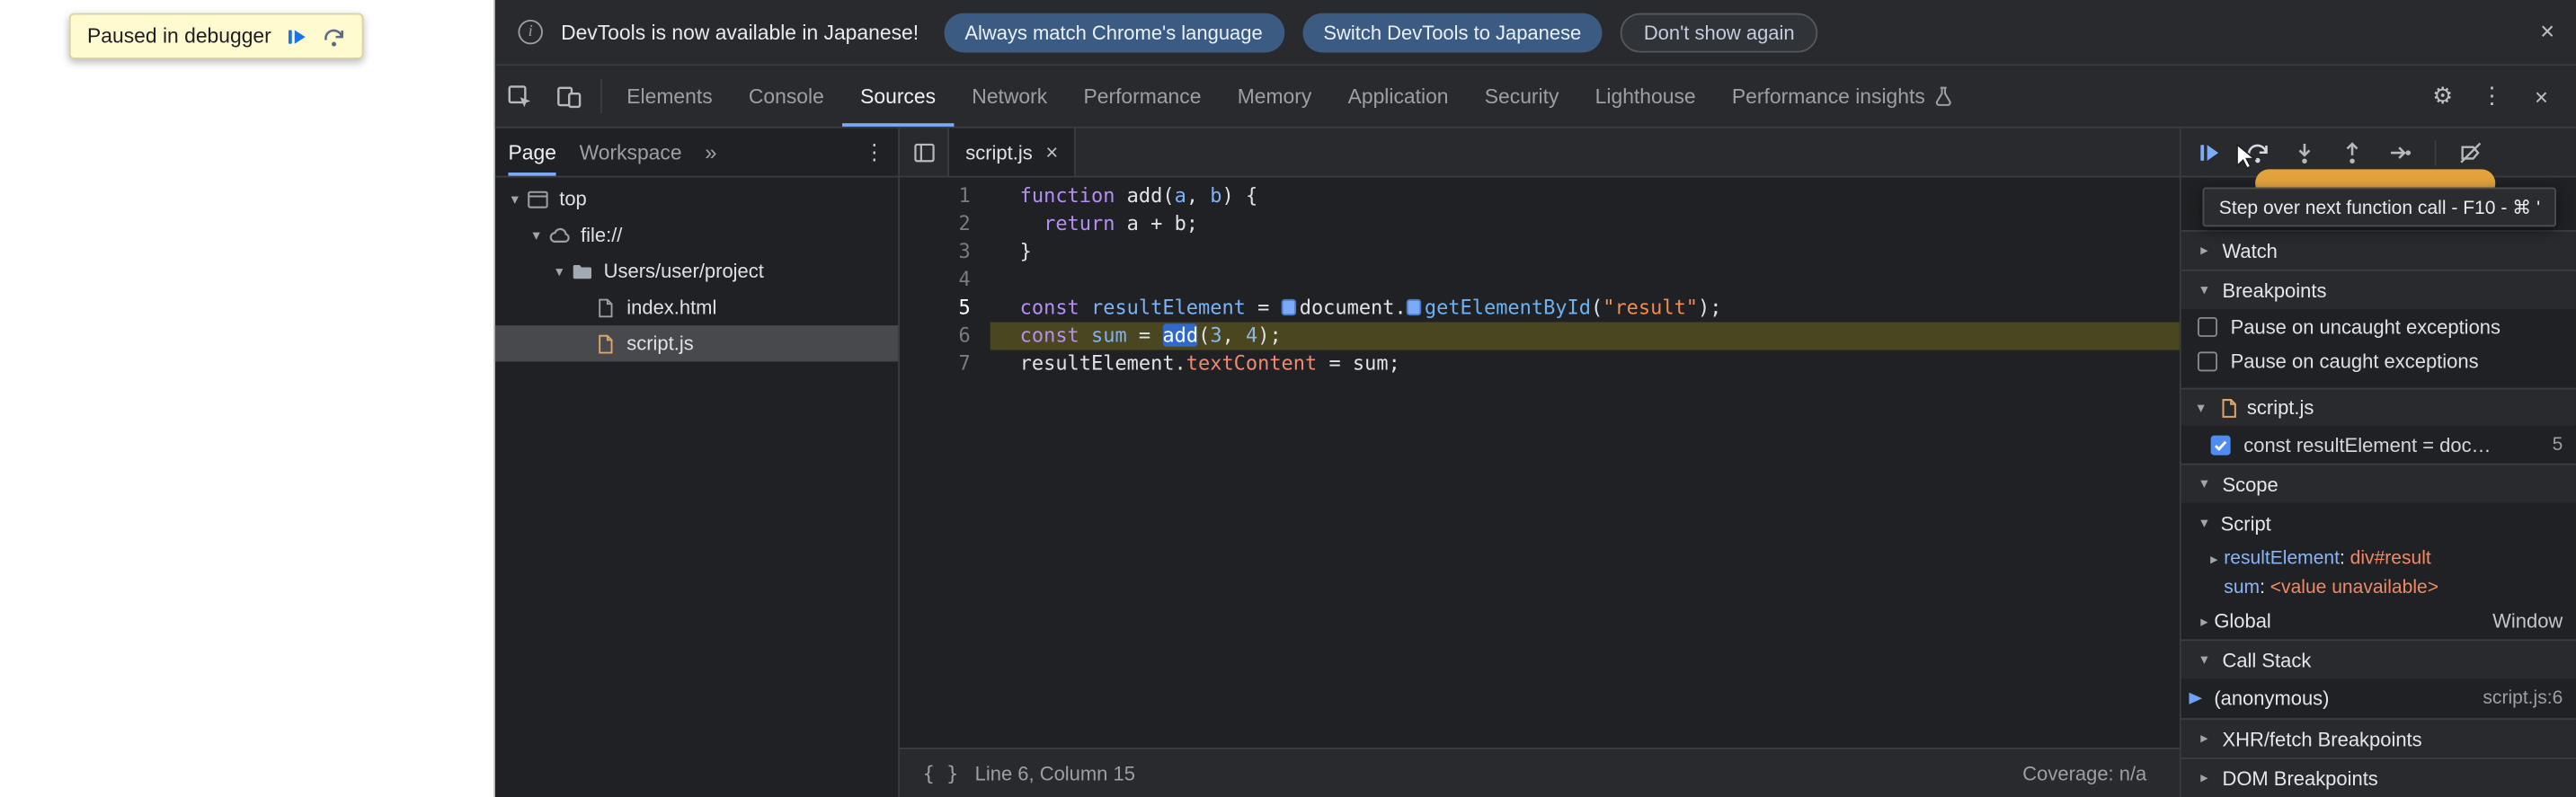  Describe the element at coordinates (2378, 524) in the screenshot. I see `scope-script-group: ▾ Script` at that location.